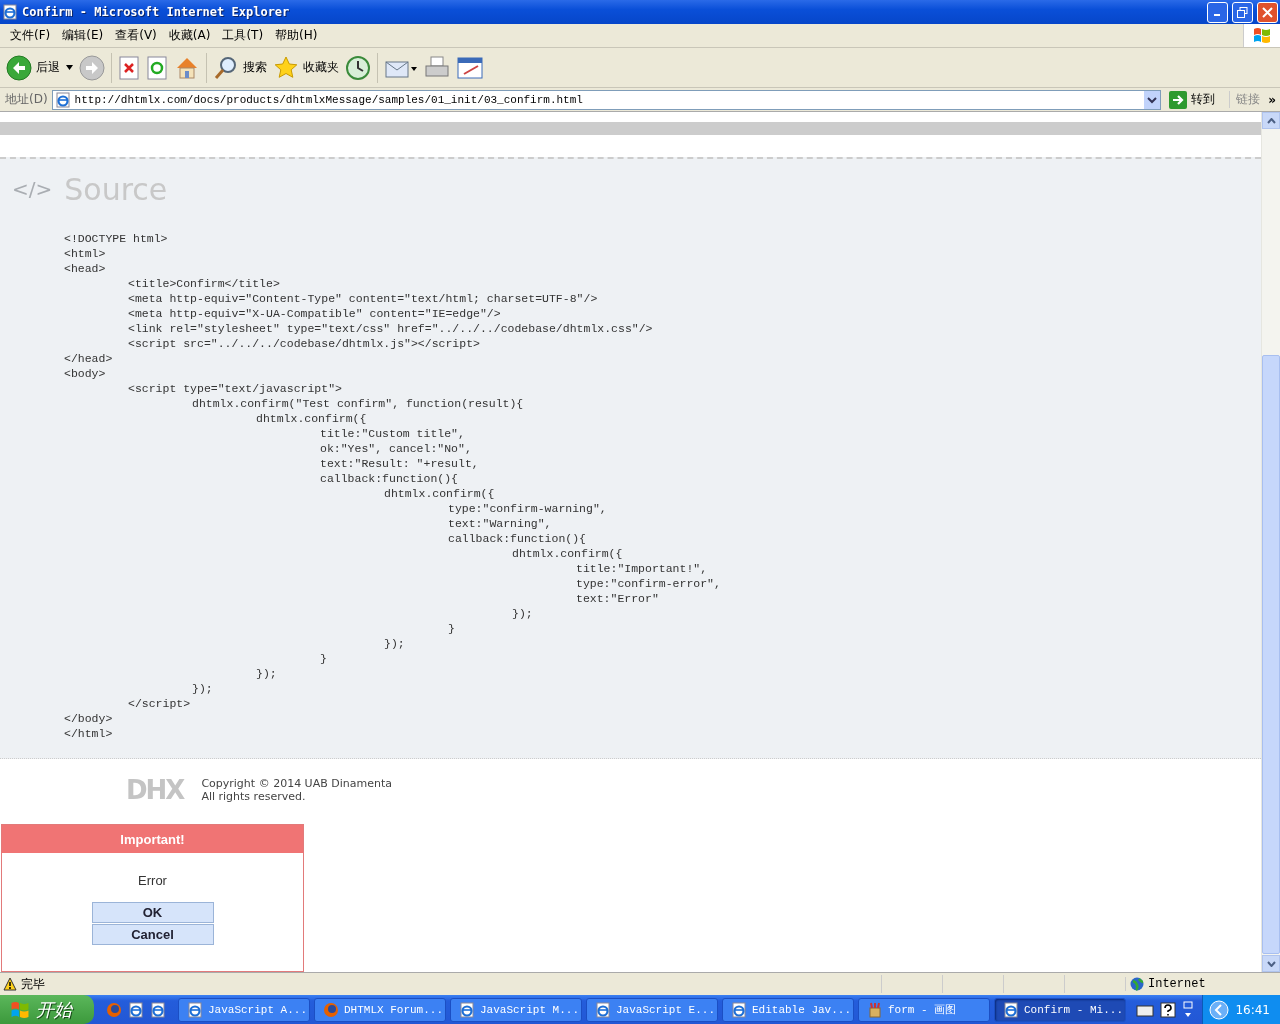 Image resolution: width=1280 pixels, height=1024 pixels. I want to click on back-button: 后退, so click(33, 67).